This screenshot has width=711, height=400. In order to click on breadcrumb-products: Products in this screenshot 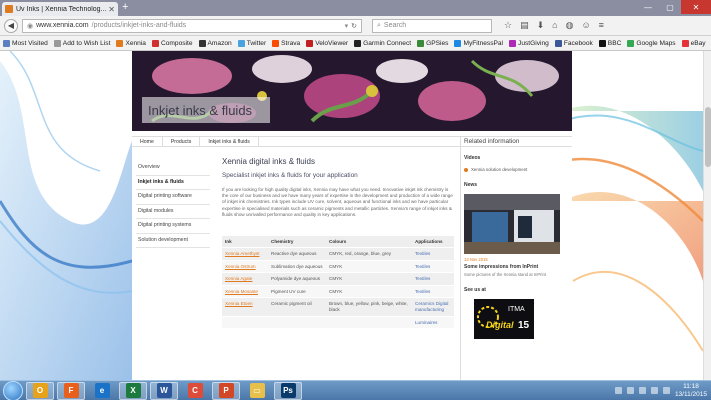, I will do `click(182, 141)`.